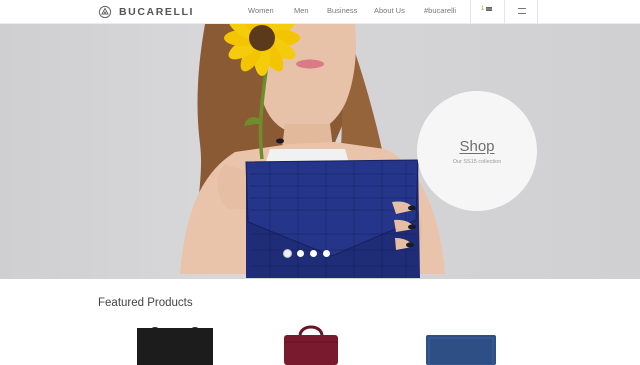 This screenshot has height=365, width=640. I want to click on language-code: 1, so click(483, 9).